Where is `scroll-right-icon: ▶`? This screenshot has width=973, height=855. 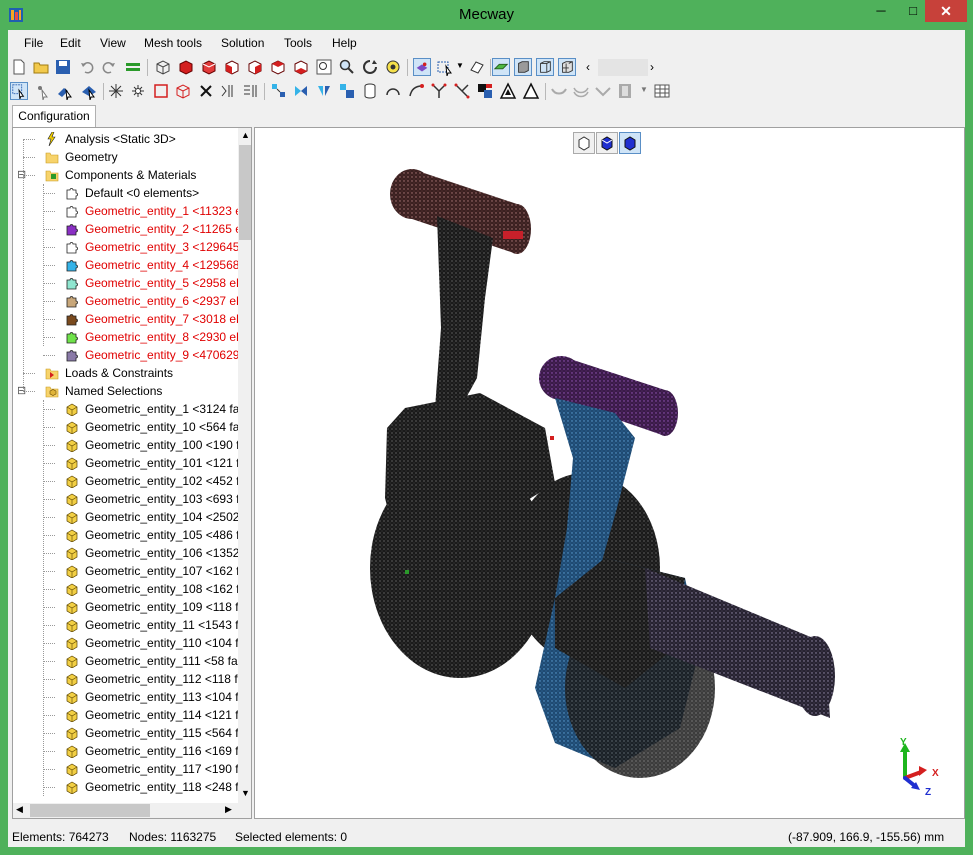 scroll-right-icon: ▶ is located at coordinates (228, 809).